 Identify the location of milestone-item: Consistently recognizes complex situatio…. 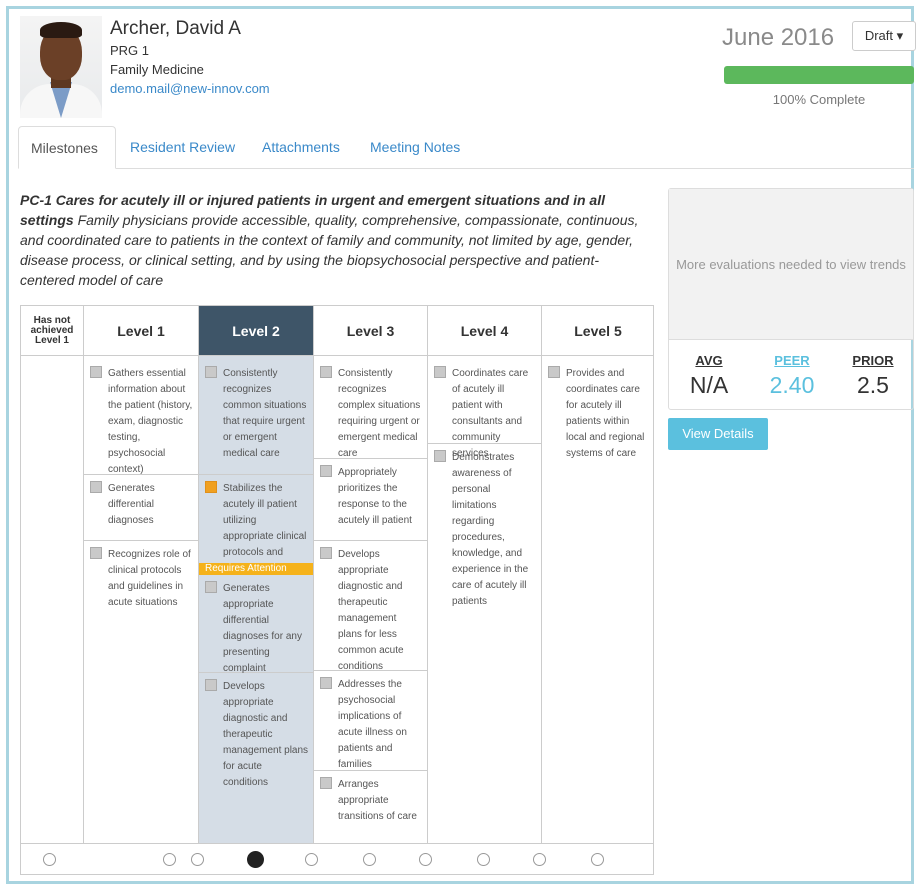
(370, 409).